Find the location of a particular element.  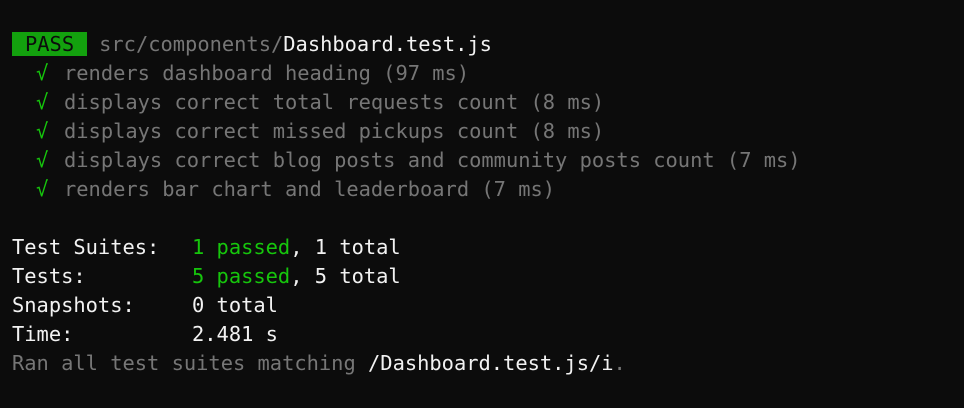

summary-snapshots: Snapshots: 0 total is located at coordinates (145, 305).